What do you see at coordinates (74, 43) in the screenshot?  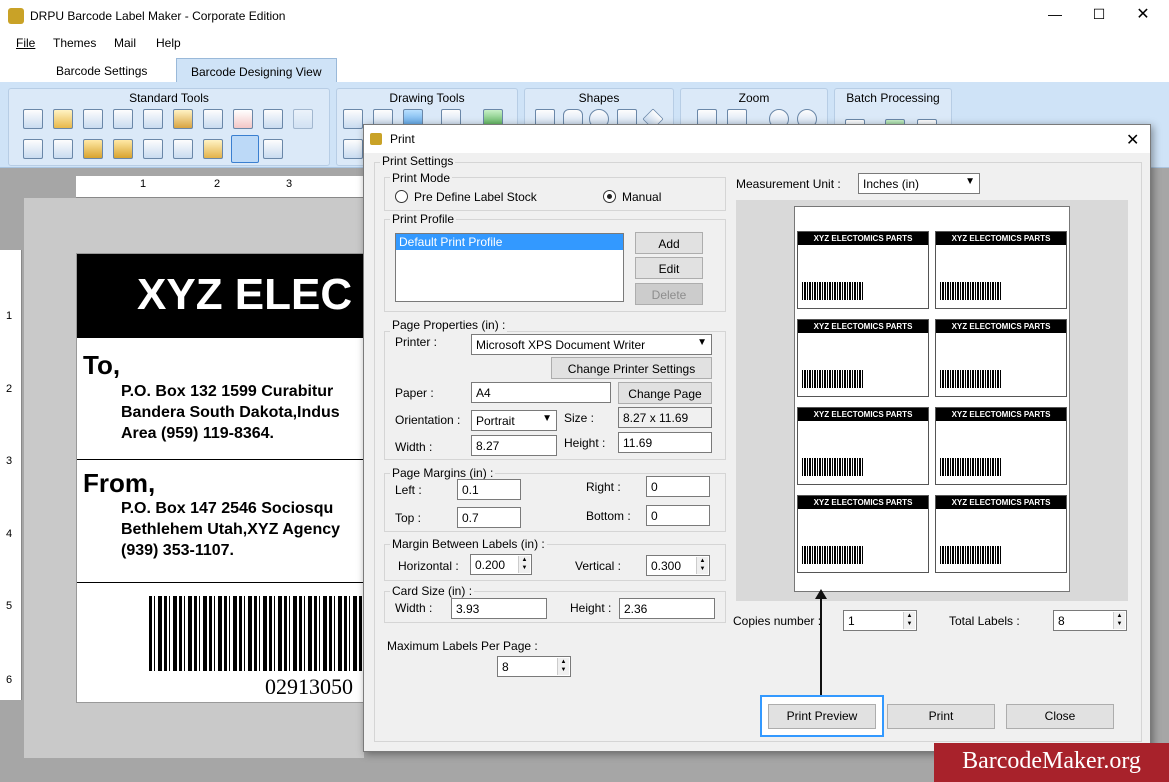 I see `menu-themes: Themes` at bounding box center [74, 43].